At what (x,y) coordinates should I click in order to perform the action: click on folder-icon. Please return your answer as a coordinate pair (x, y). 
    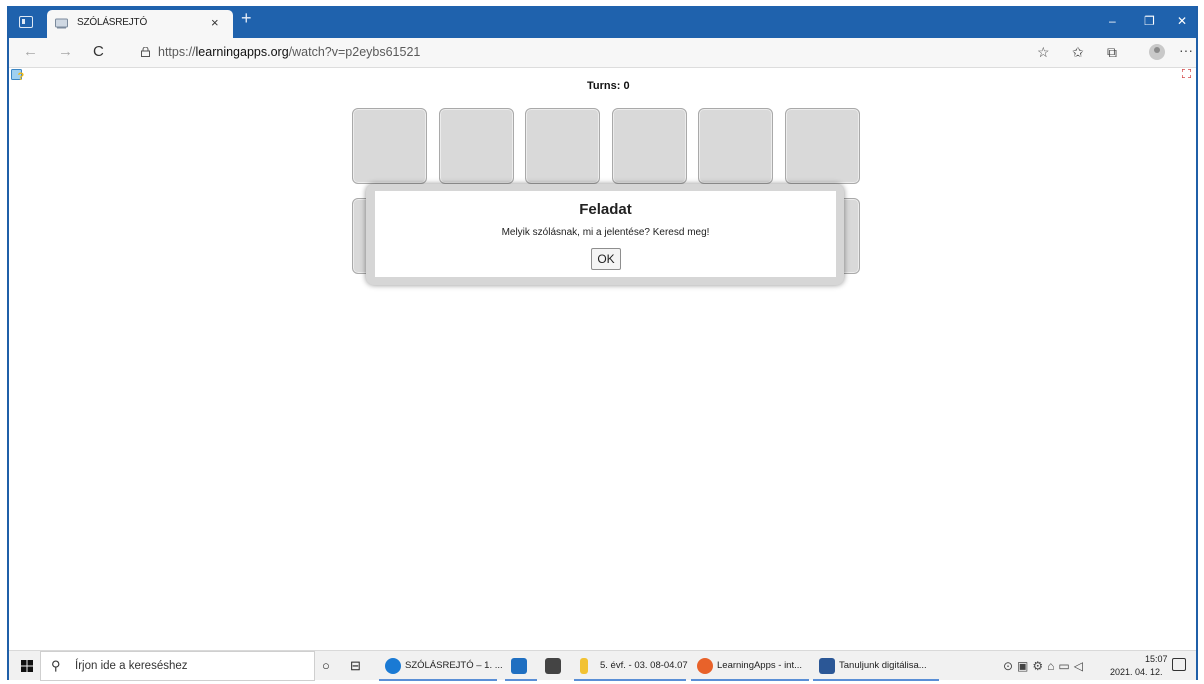
    Looking at the image, I should click on (584, 666).